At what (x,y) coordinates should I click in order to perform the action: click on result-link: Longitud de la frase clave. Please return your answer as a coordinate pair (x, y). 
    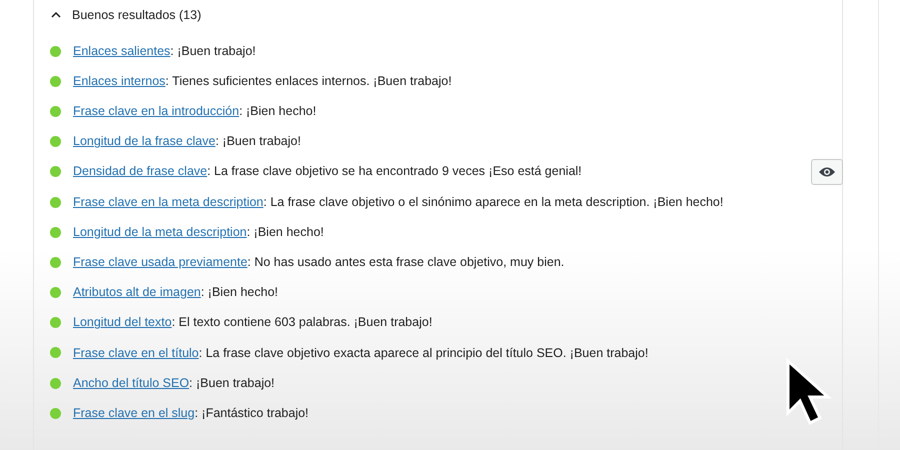
    Looking at the image, I should click on (144, 142).